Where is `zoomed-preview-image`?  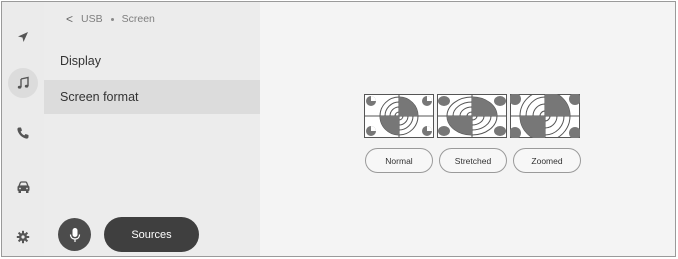
zoomed-preview-image is located at coordinates (545, 116).